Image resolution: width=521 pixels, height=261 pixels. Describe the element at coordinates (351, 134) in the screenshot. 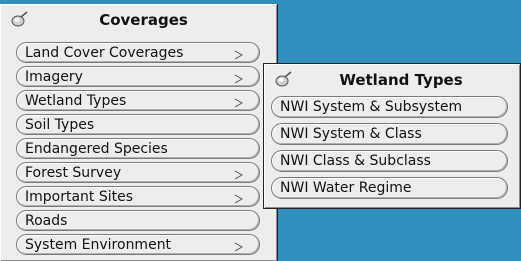

I see `menu-item-label: NWI System & Class` at that location.